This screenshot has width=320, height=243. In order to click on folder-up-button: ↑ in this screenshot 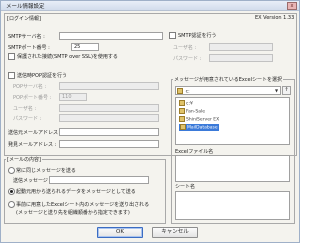, I will do `click(286, 90)`.